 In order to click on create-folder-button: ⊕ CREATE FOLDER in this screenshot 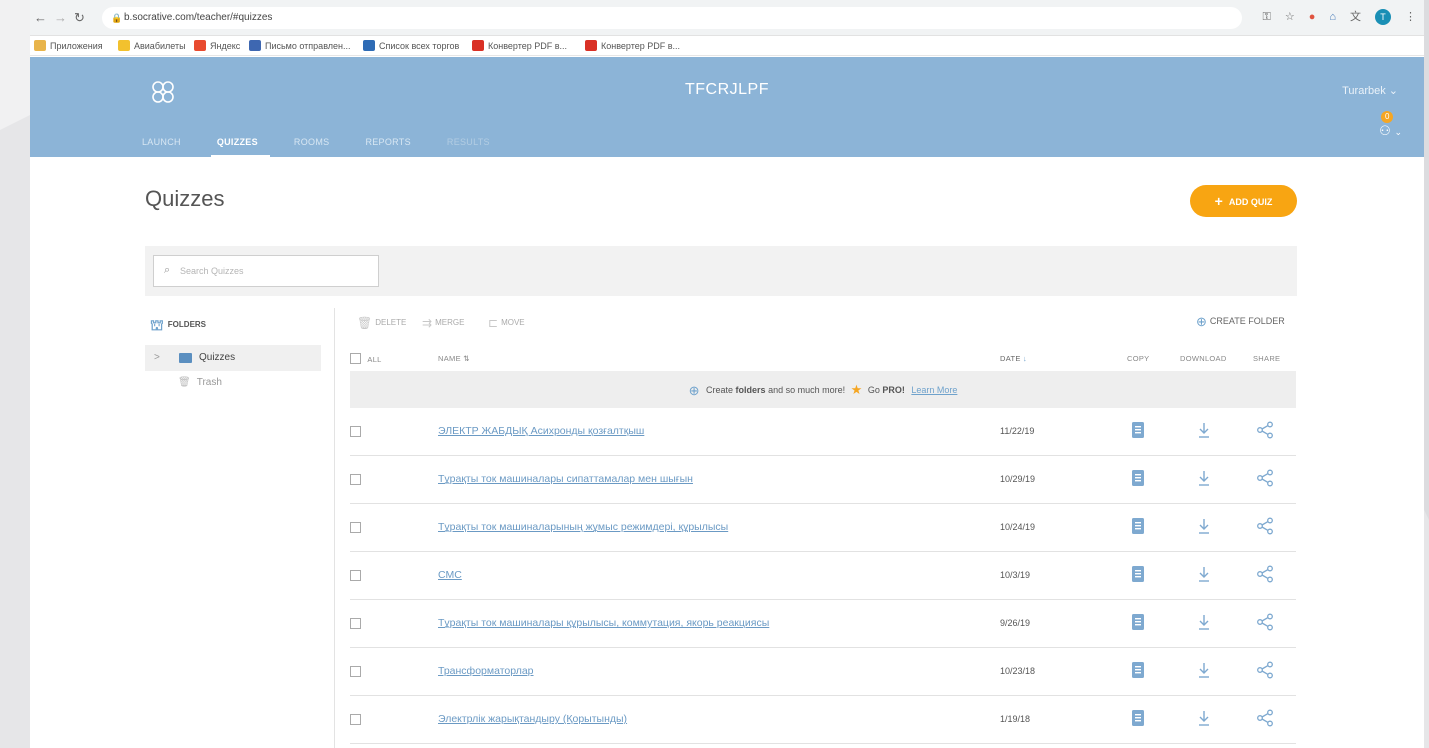, I will do `click(1240, 322)`.